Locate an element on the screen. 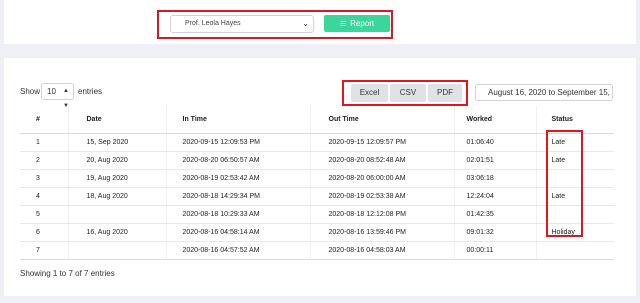  cell-number: 7 is located at coordinates (44, 250).